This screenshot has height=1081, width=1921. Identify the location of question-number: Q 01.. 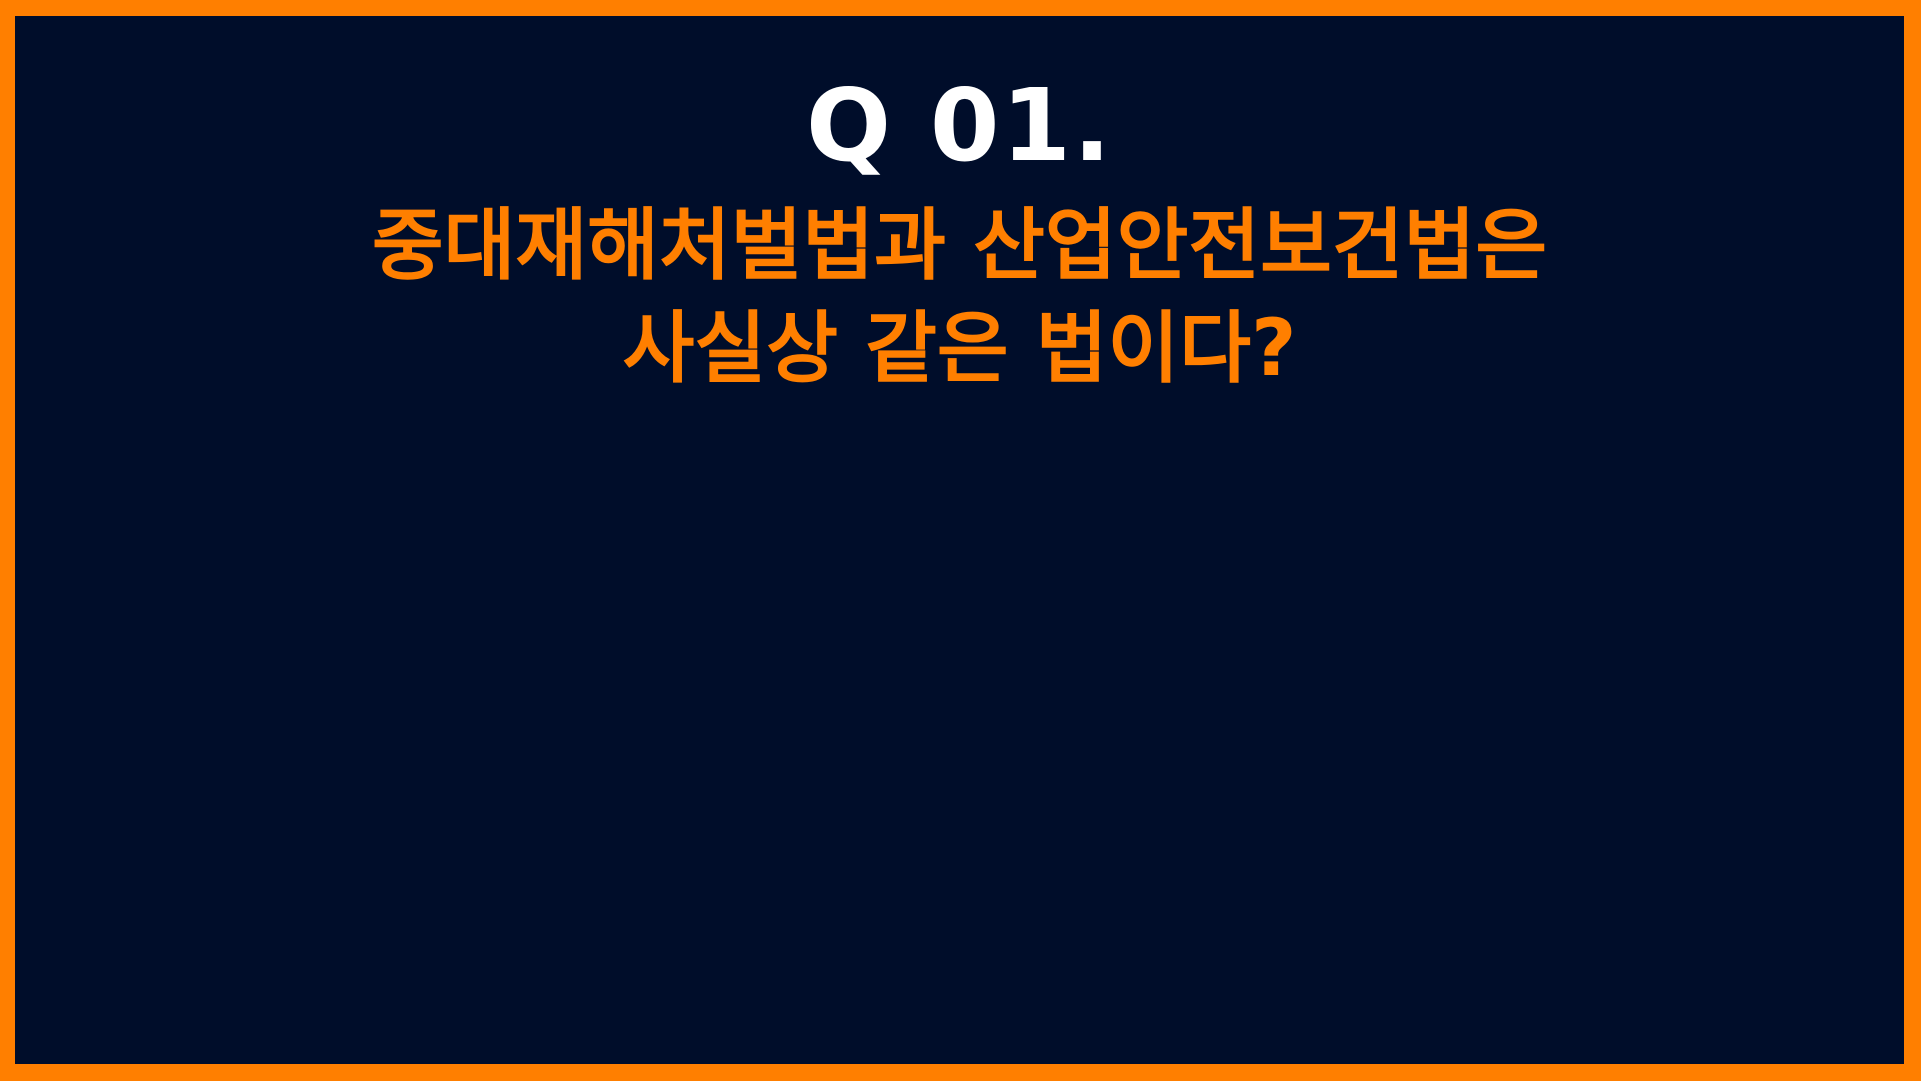
(959, 125).